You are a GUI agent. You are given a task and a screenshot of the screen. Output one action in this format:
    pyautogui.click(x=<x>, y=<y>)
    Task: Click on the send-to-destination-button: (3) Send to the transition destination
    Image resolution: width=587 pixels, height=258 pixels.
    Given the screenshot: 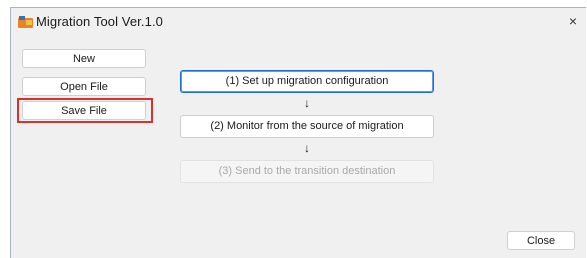 What is the action you would take?
    pyautogui.click(x=307, y=171)
    